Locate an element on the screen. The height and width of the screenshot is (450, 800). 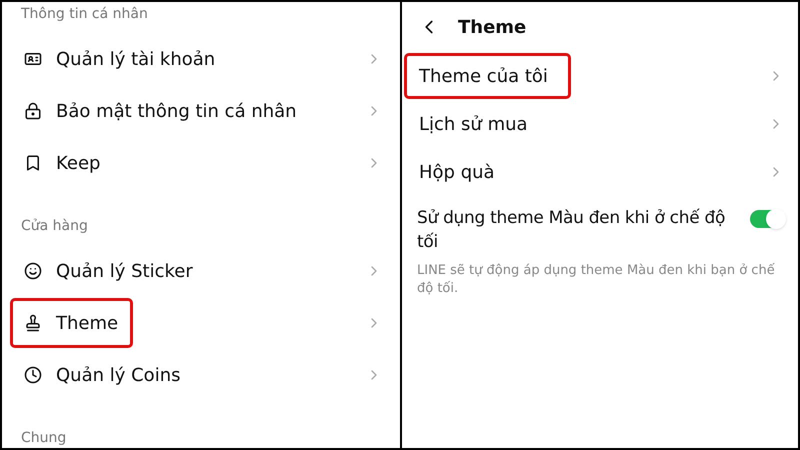
section-header: Thông tin cá nhân is located at coordinates (84, 14).